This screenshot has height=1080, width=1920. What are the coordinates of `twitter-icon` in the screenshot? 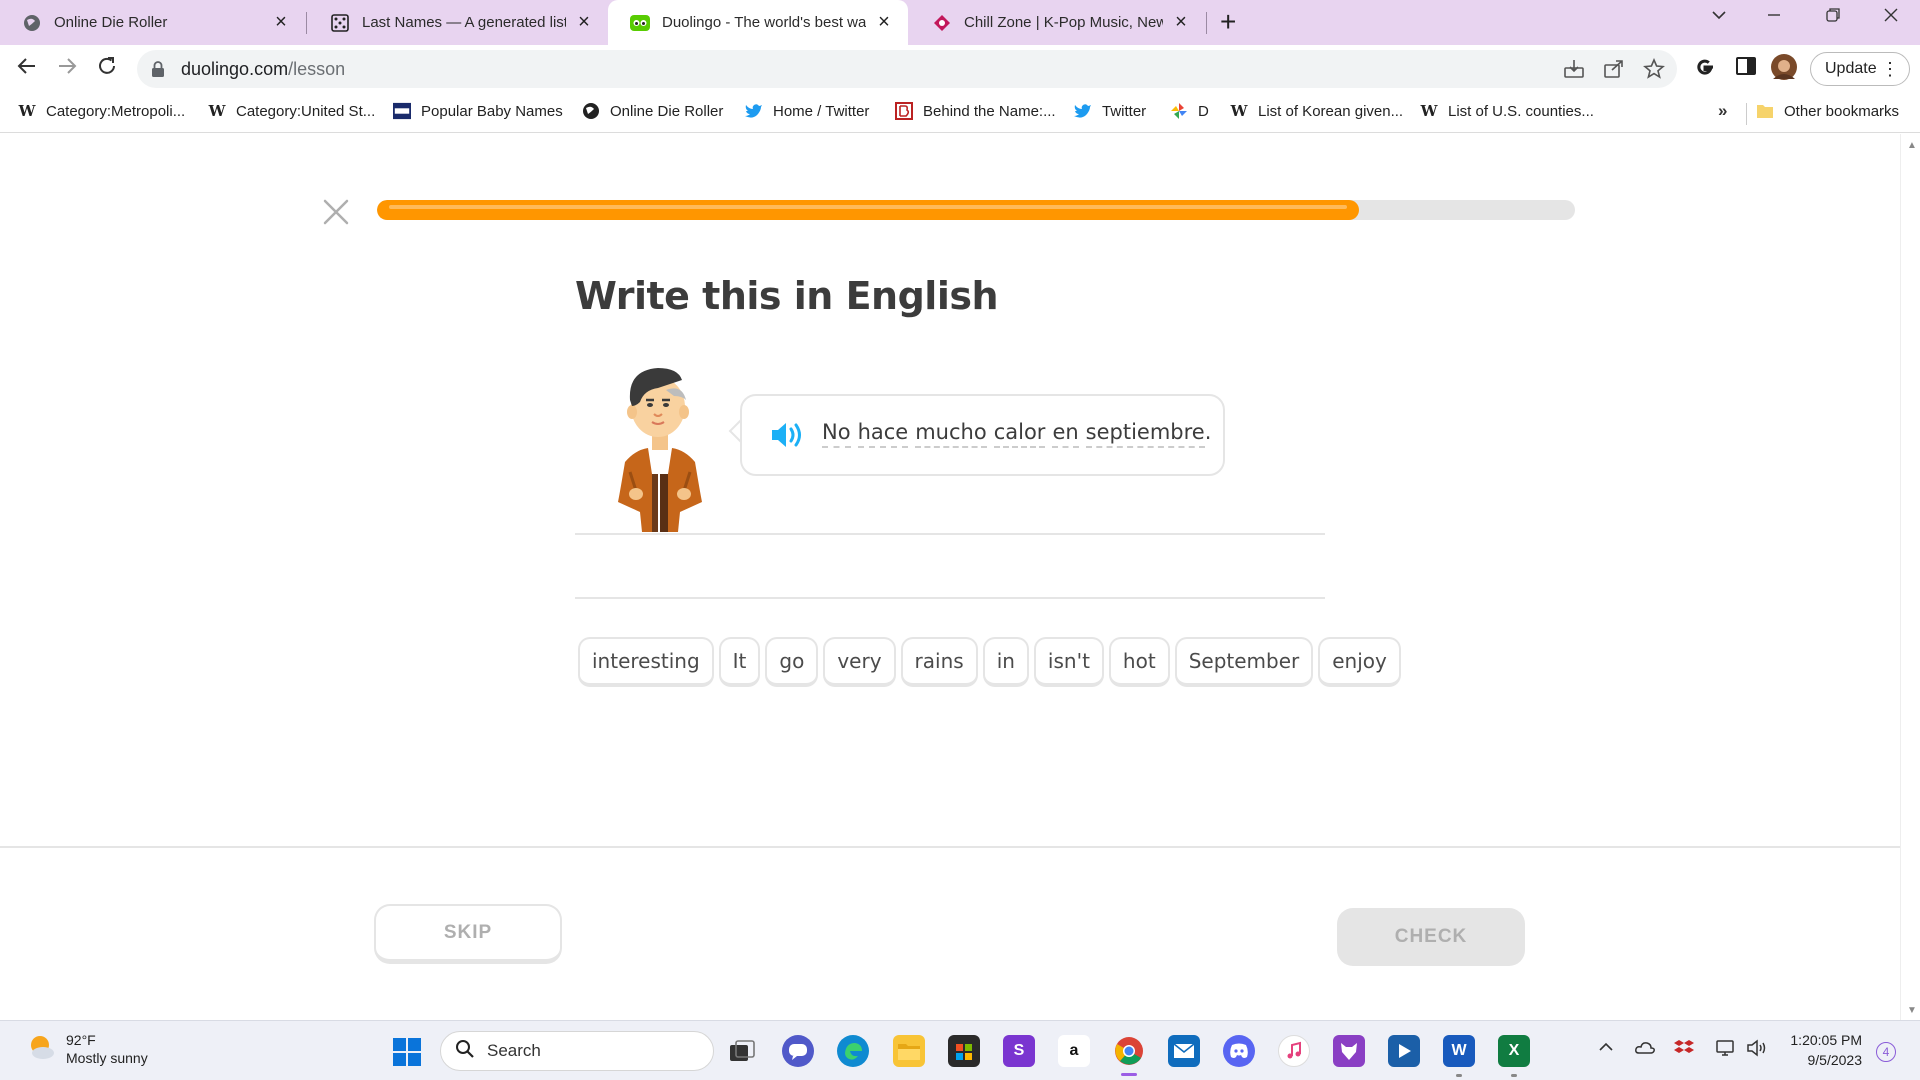 It's located at (1083, 111).